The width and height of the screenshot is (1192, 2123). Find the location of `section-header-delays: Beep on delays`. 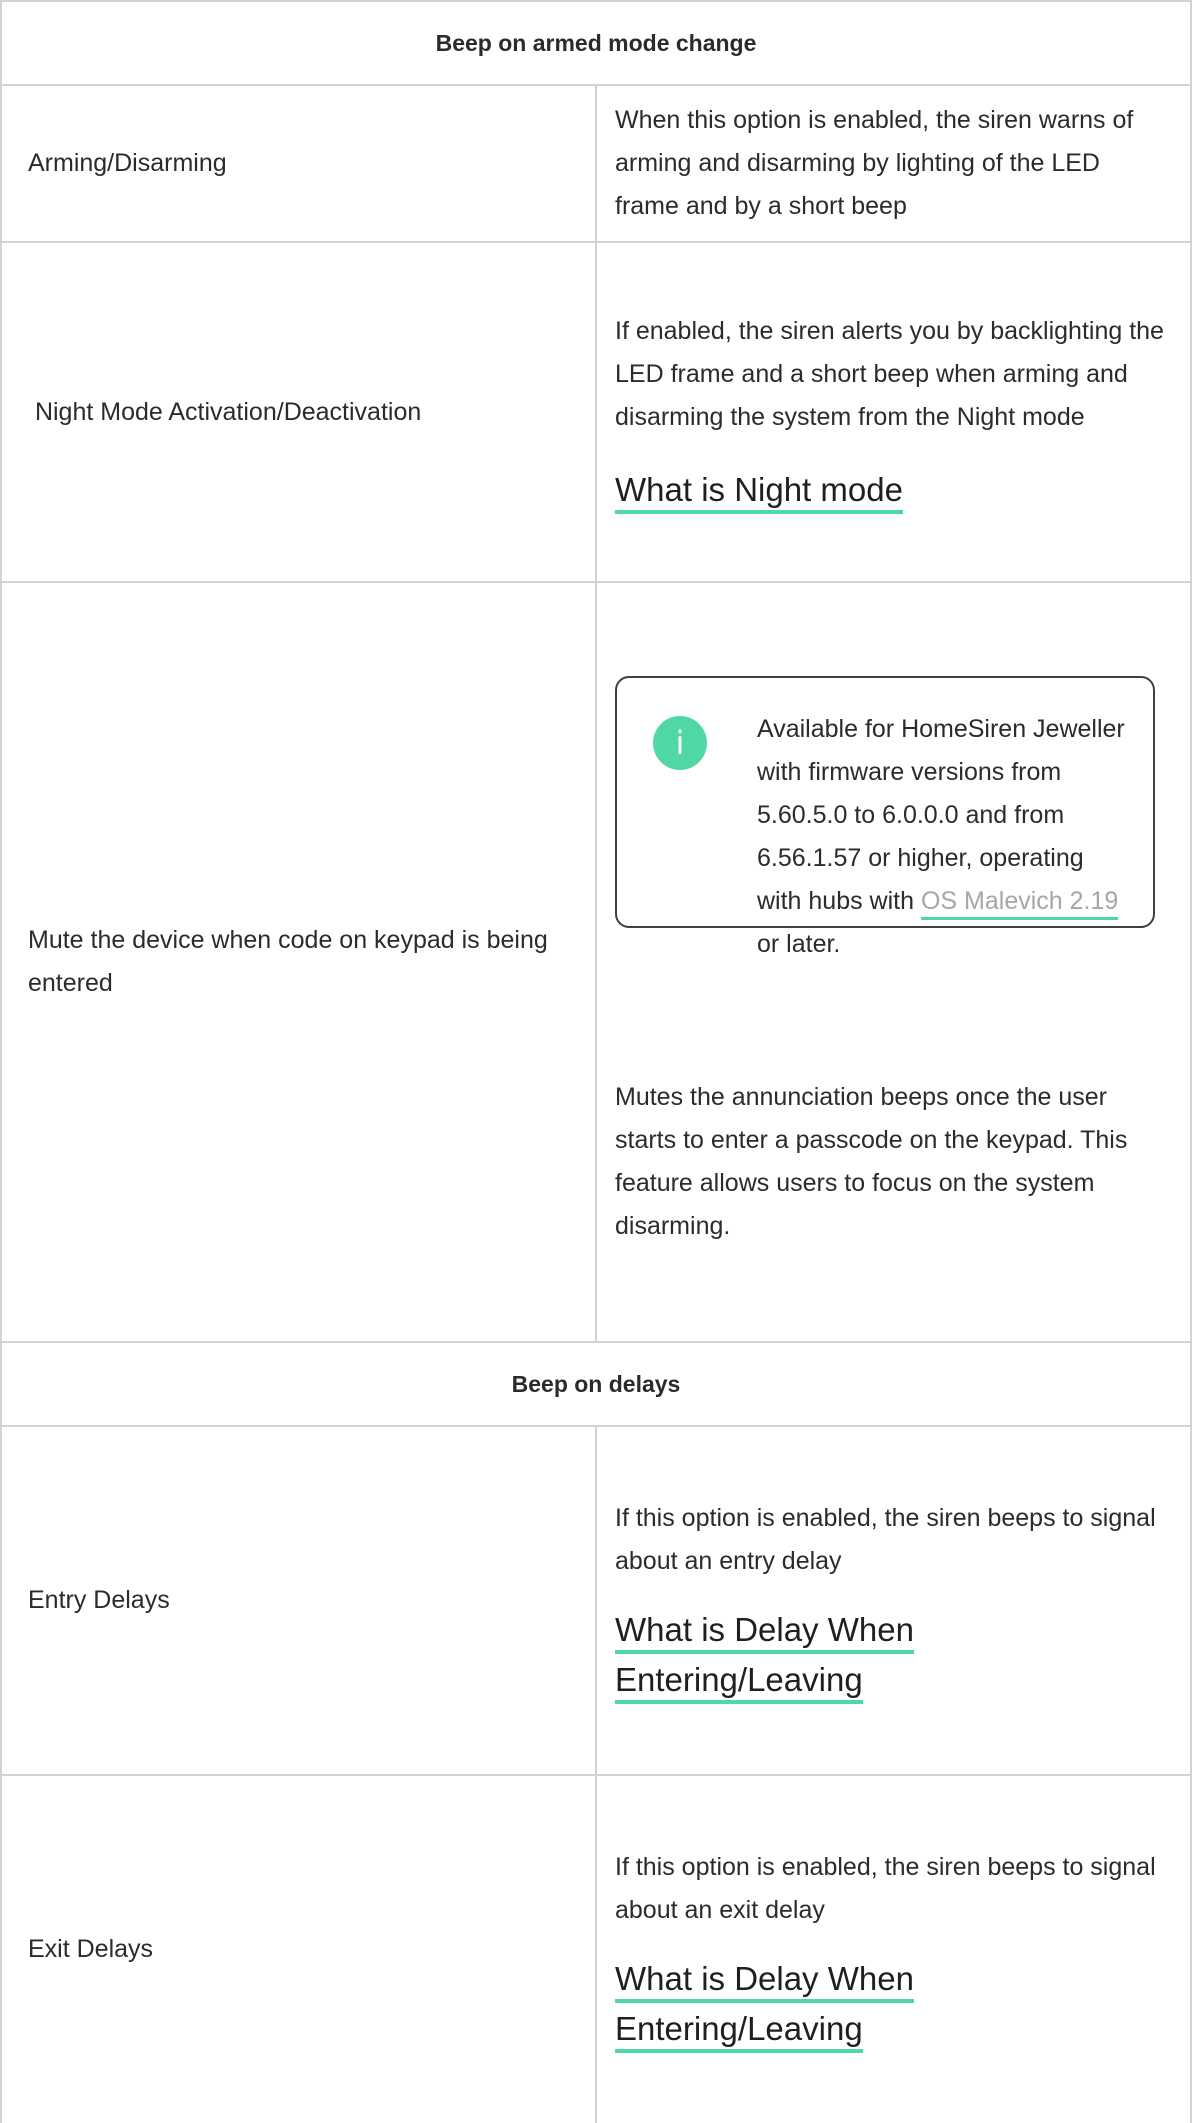

section-header-delays: Beep on delays is located at coordinates (596, 1384).